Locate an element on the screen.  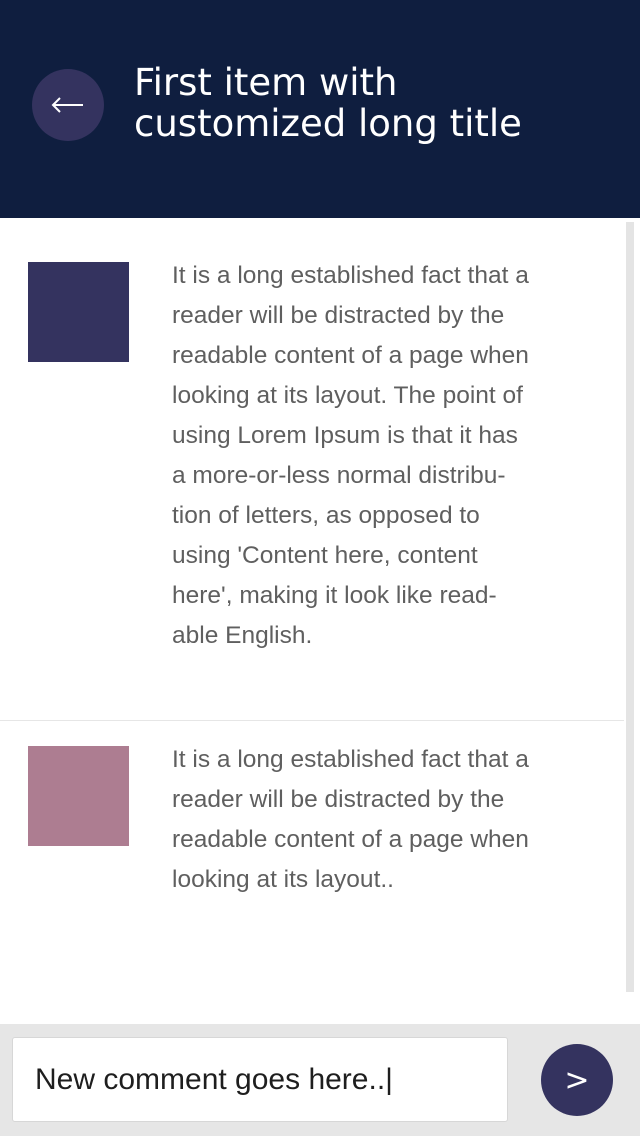
page-title-line-2: customized long title is located at coordinates (328, 123).